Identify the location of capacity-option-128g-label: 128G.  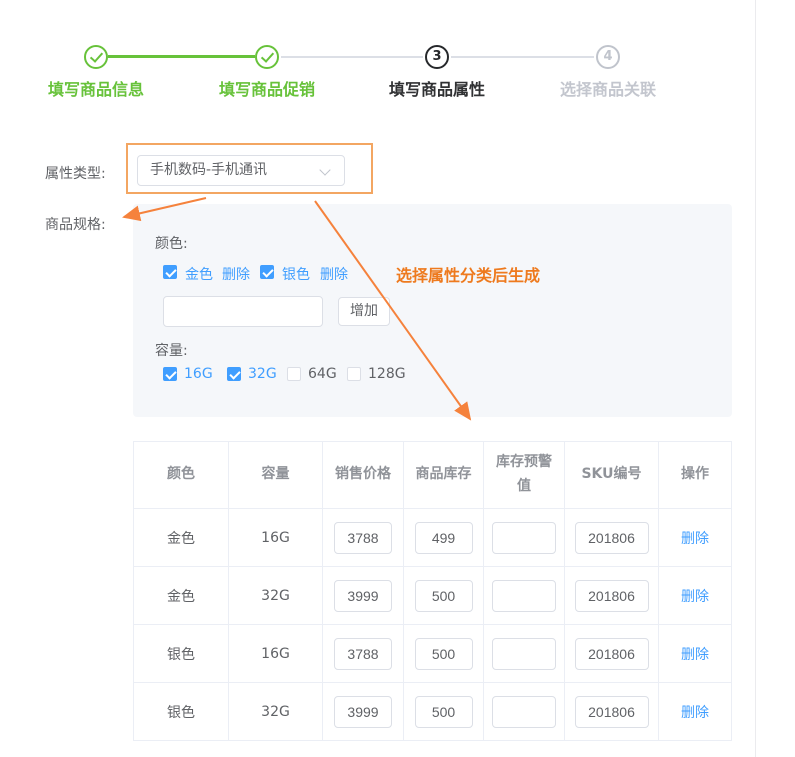
(387, 374).